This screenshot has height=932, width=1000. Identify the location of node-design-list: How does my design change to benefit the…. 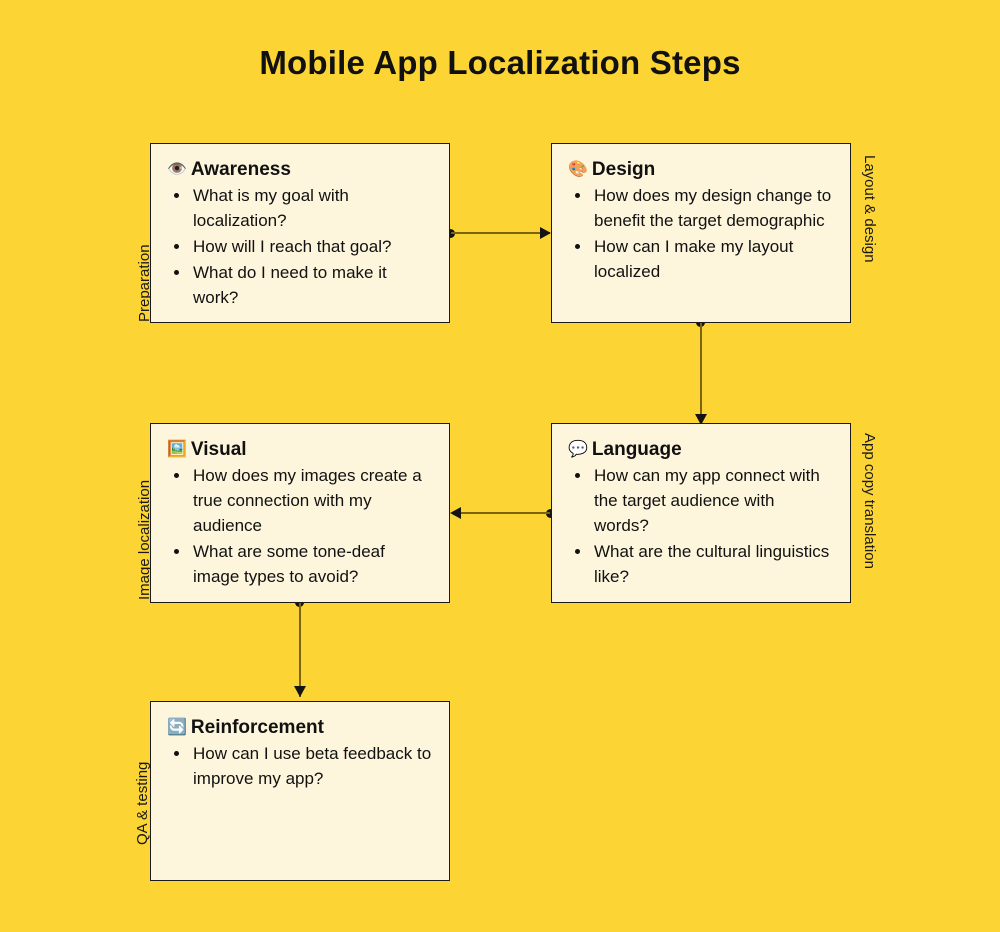
(701, 234).